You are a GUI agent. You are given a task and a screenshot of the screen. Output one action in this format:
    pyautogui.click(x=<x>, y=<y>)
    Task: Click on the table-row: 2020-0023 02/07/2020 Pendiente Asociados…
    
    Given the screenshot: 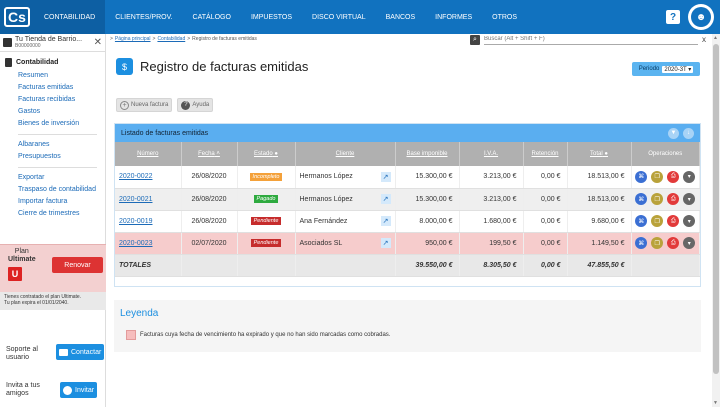 What is the action you would take?
    pyautogui.click(x=407, y=243)
    